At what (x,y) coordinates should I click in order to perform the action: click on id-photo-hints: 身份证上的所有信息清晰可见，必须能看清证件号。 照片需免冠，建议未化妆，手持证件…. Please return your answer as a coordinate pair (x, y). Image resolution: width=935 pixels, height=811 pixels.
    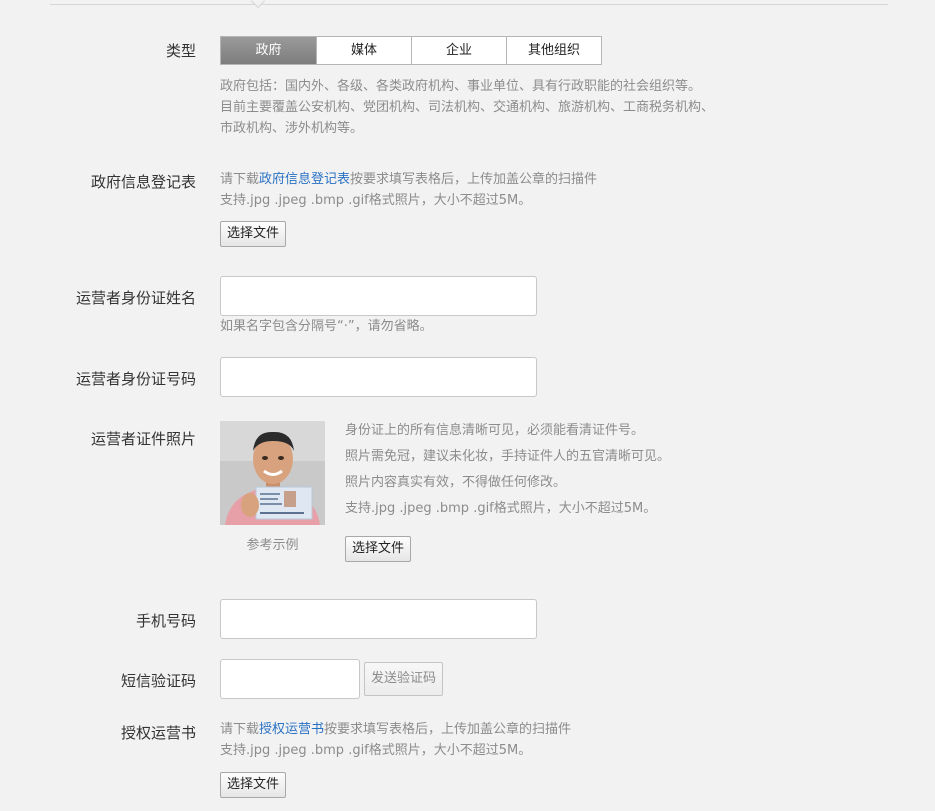
    Looking at the image, I should click on (507, 473).